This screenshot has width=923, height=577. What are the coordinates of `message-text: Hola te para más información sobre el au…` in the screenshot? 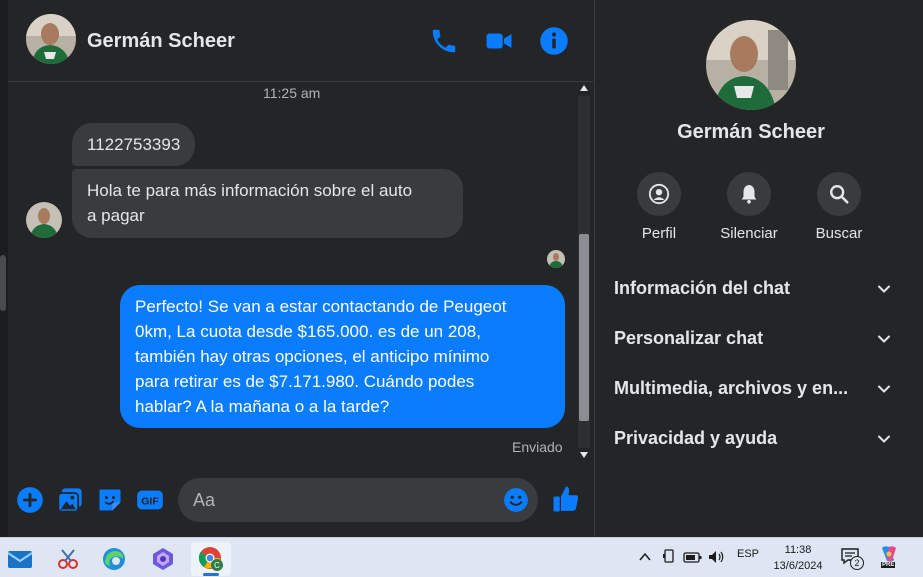 It's located at (250, 190).